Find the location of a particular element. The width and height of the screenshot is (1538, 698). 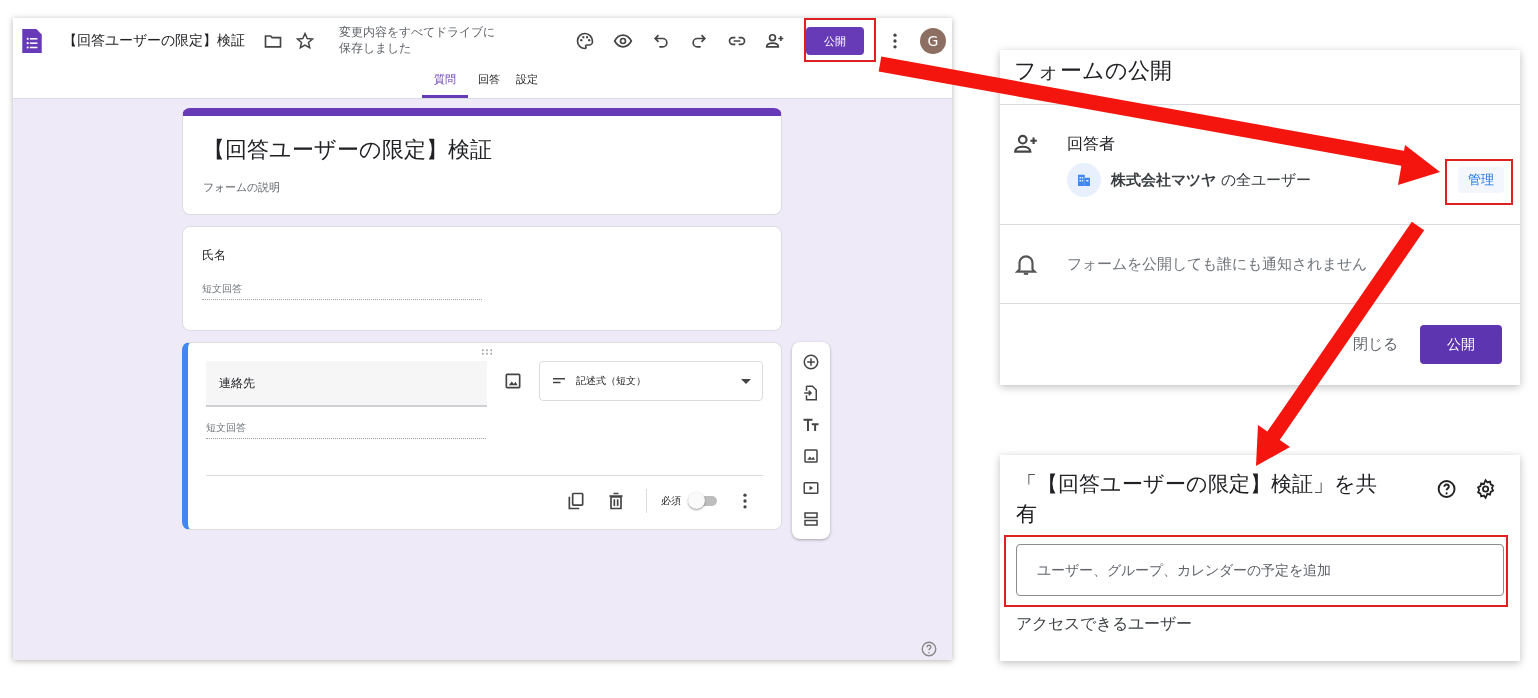

respondents-label: 回答者 is located at coordinates (1091, 144).